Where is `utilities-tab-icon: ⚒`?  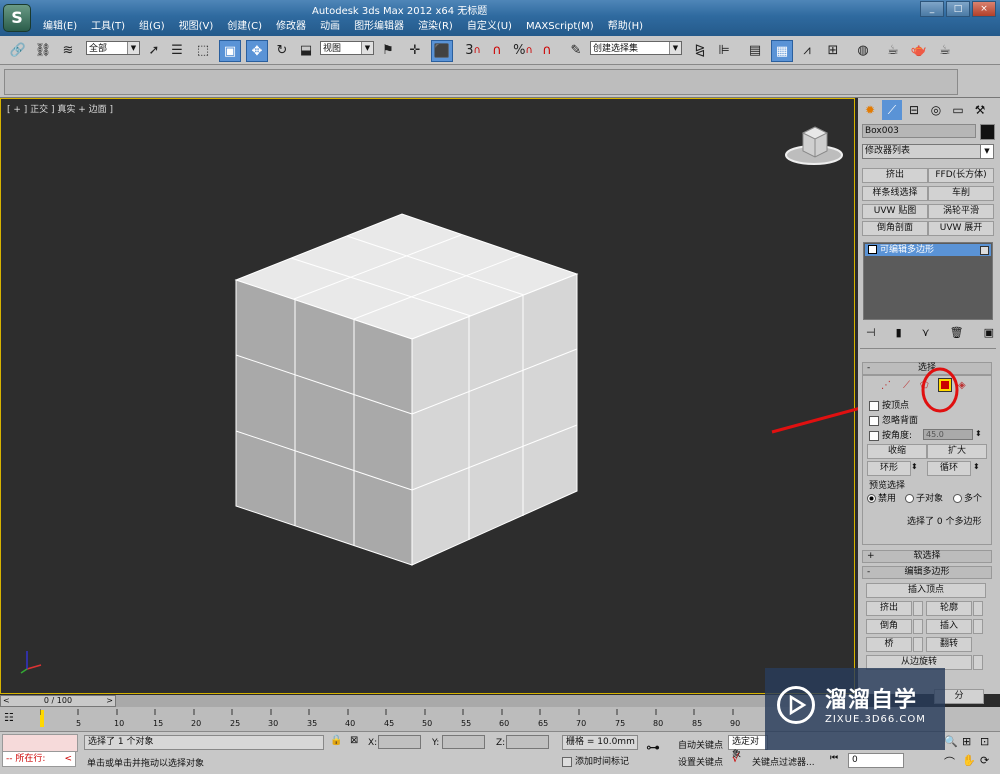 utilities-tab-icon: ⚒ is located at coordinates (980, 110).